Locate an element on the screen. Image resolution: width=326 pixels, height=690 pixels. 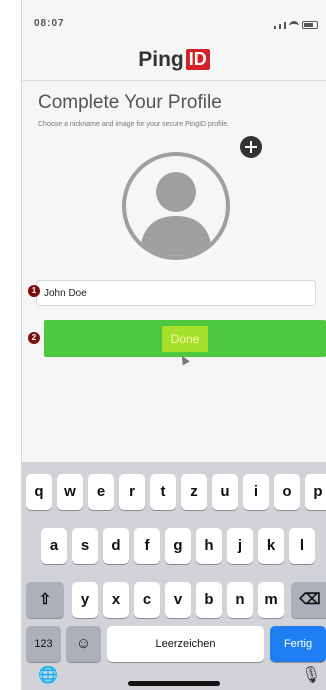
key-l: l is located at coordinates (302, 546).